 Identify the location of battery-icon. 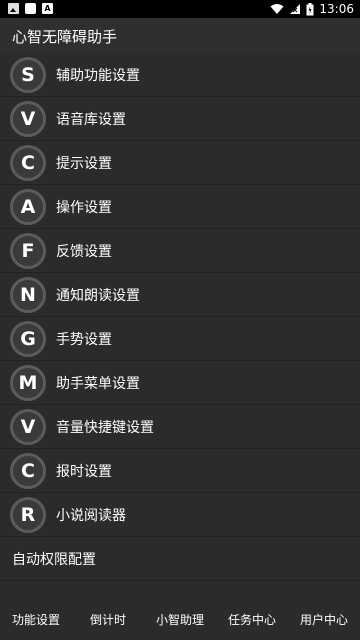
(310, 8).